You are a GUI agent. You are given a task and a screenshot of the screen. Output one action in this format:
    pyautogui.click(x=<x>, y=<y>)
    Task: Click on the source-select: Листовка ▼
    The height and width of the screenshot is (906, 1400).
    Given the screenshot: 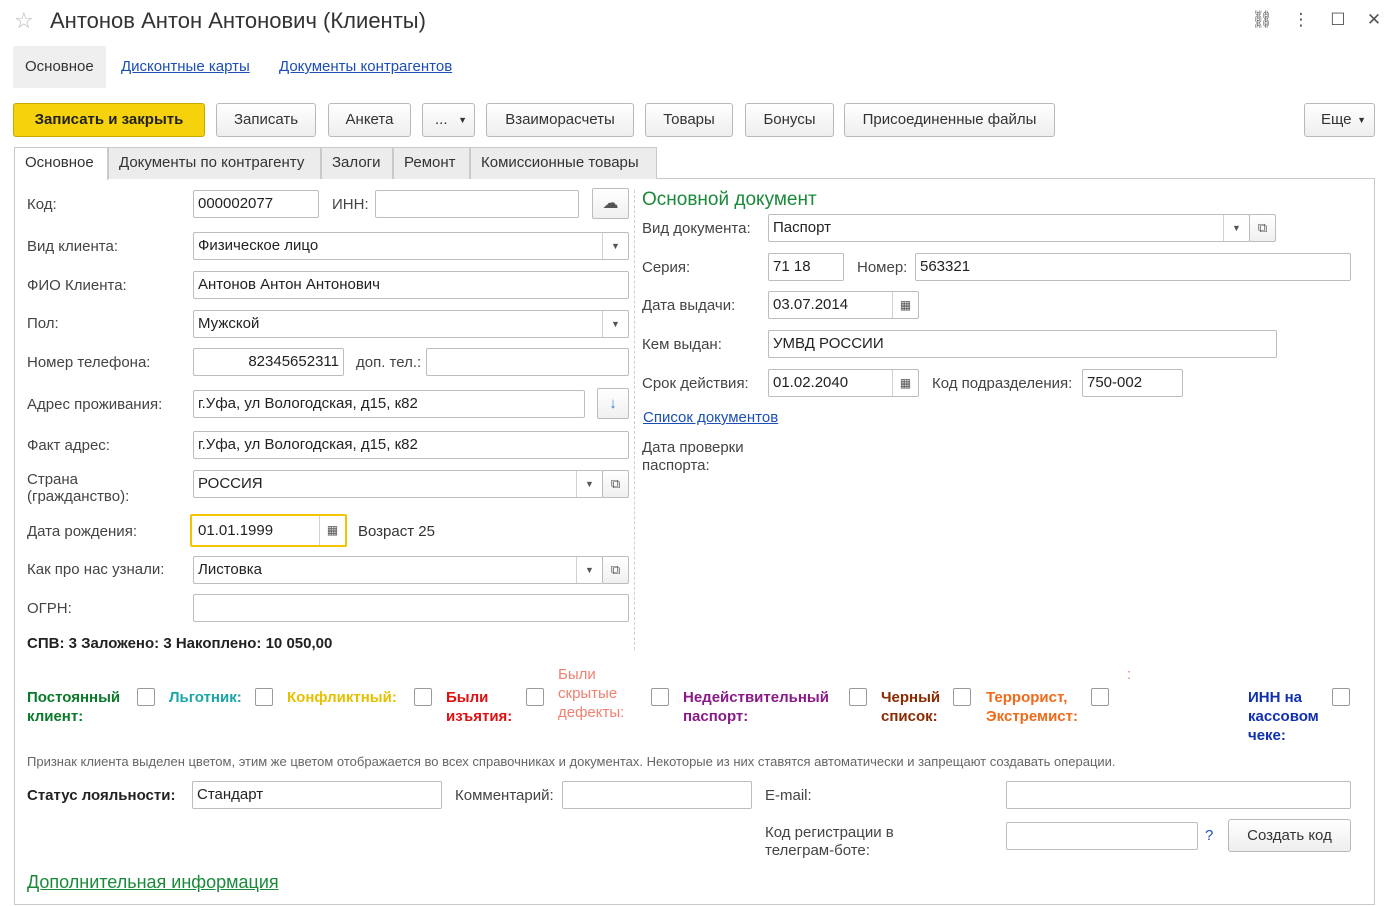 What is the action you would take?
    pyautogui.click(x=398, y=570)
    